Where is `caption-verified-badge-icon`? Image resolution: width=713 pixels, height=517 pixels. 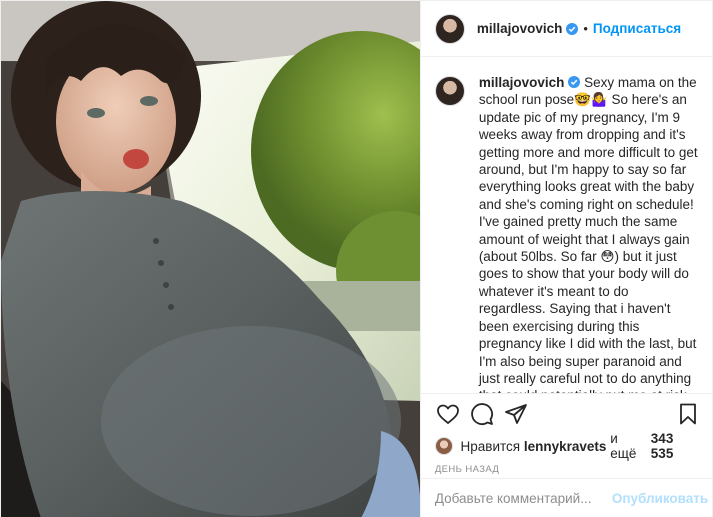
caption-verified-badge-icon is located at coordinates (574, 82).